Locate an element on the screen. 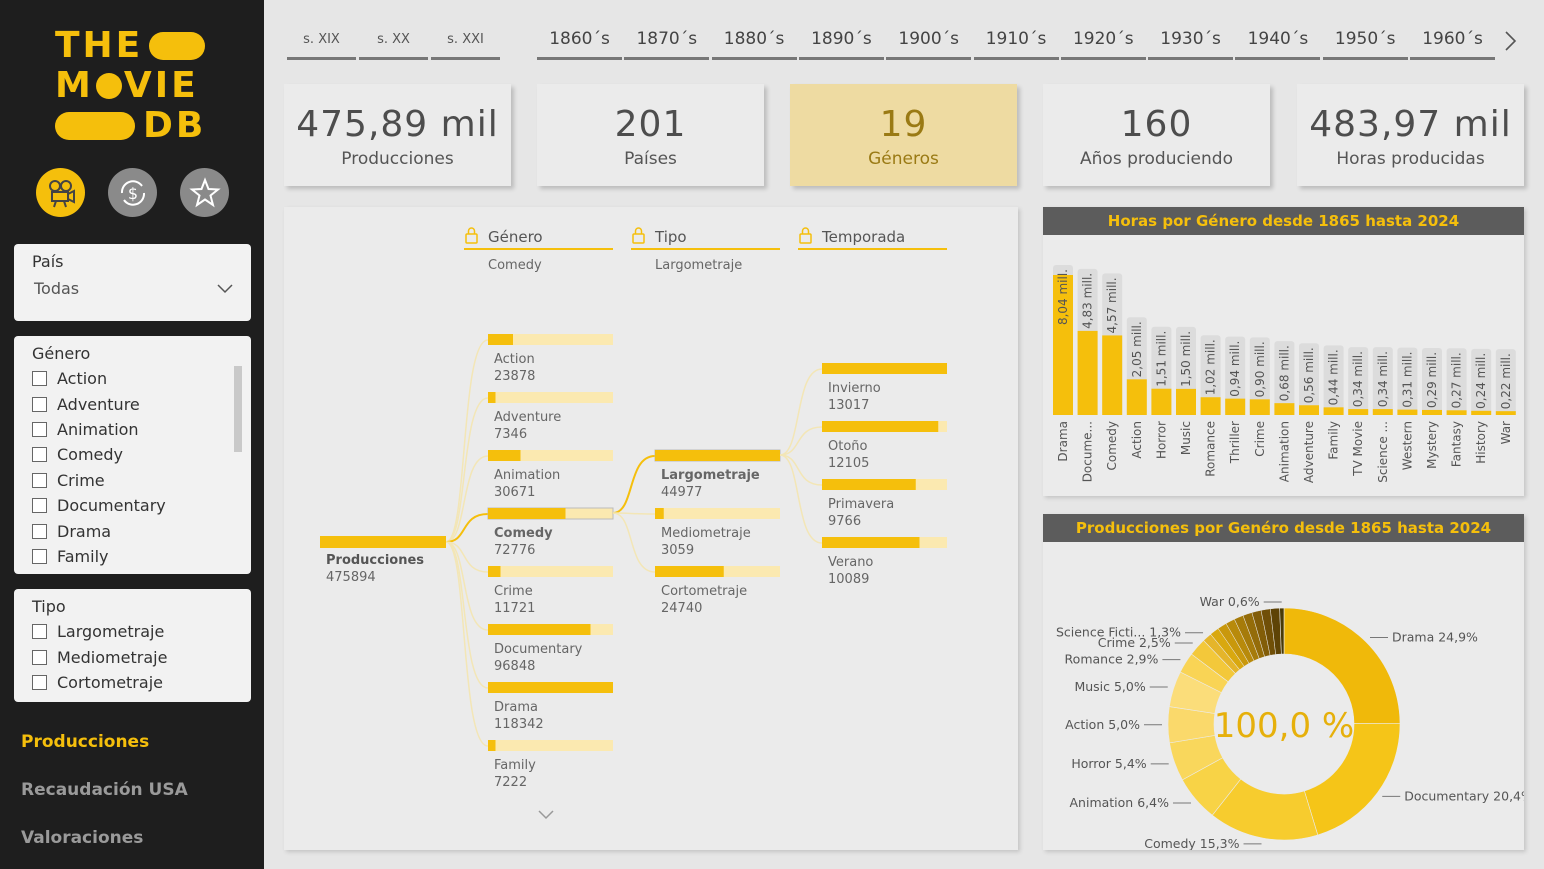 This screenshot has width=1544, height=869. tree-node-root: Producciones 475894 is located at coordinates (383, 560).